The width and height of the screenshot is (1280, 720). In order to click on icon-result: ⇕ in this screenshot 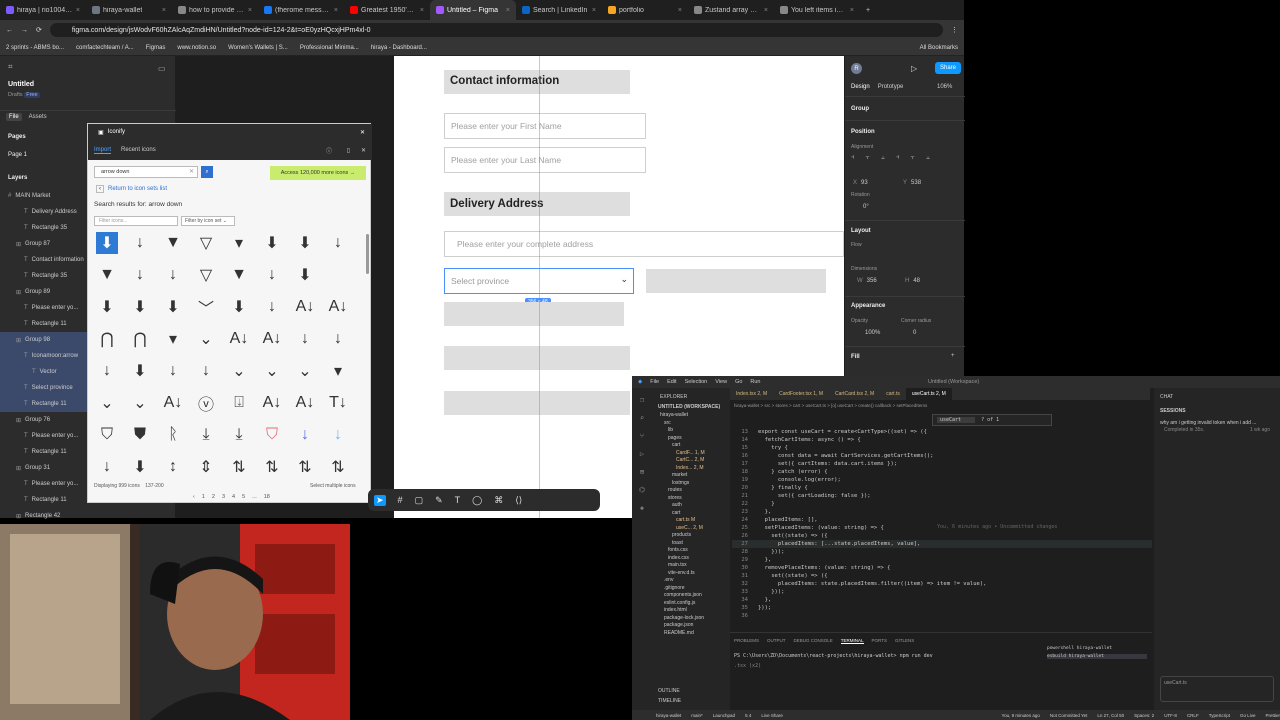, I will do `click(206, 467)`.